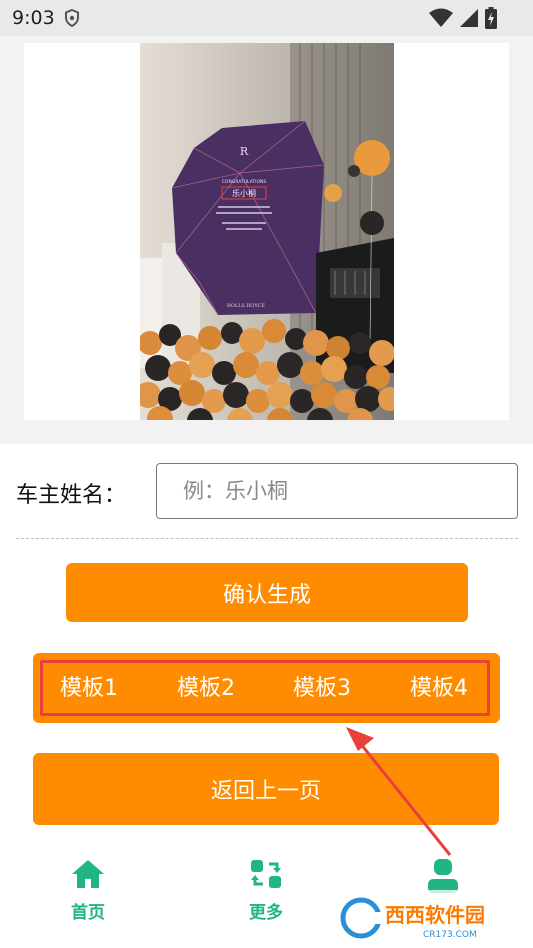 Image resolution: width=533 pixels, height=948 pixels. Describe the element at coordinates (491, 18) in the screenshot. I see `battery-icon` at that location.